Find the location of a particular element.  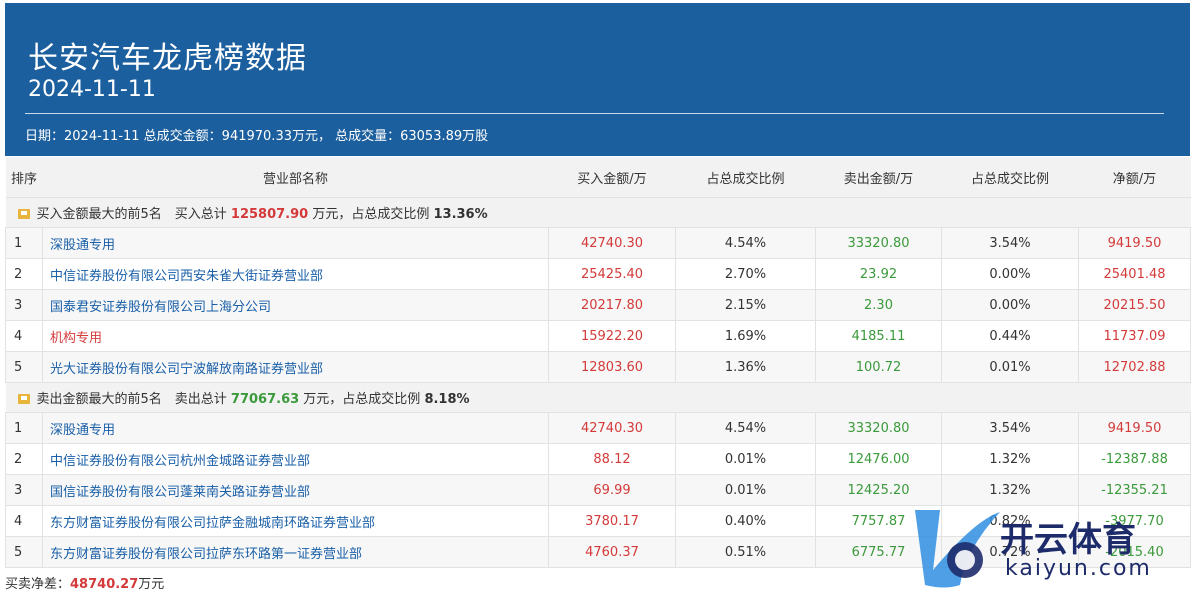

sell-group-header: 卖出金额最大的前5名 卖出总计 77067.63 万元，占总成交比例 8.18% is located at coordinates (598, 397).